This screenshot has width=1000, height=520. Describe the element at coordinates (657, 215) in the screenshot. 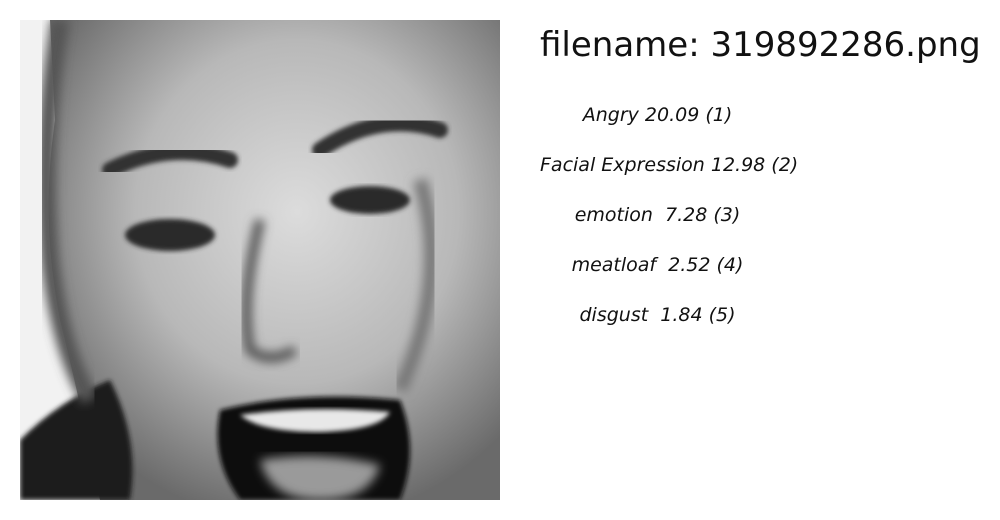

I see `prediction-label: emotion 7.28 (3)` at that location.